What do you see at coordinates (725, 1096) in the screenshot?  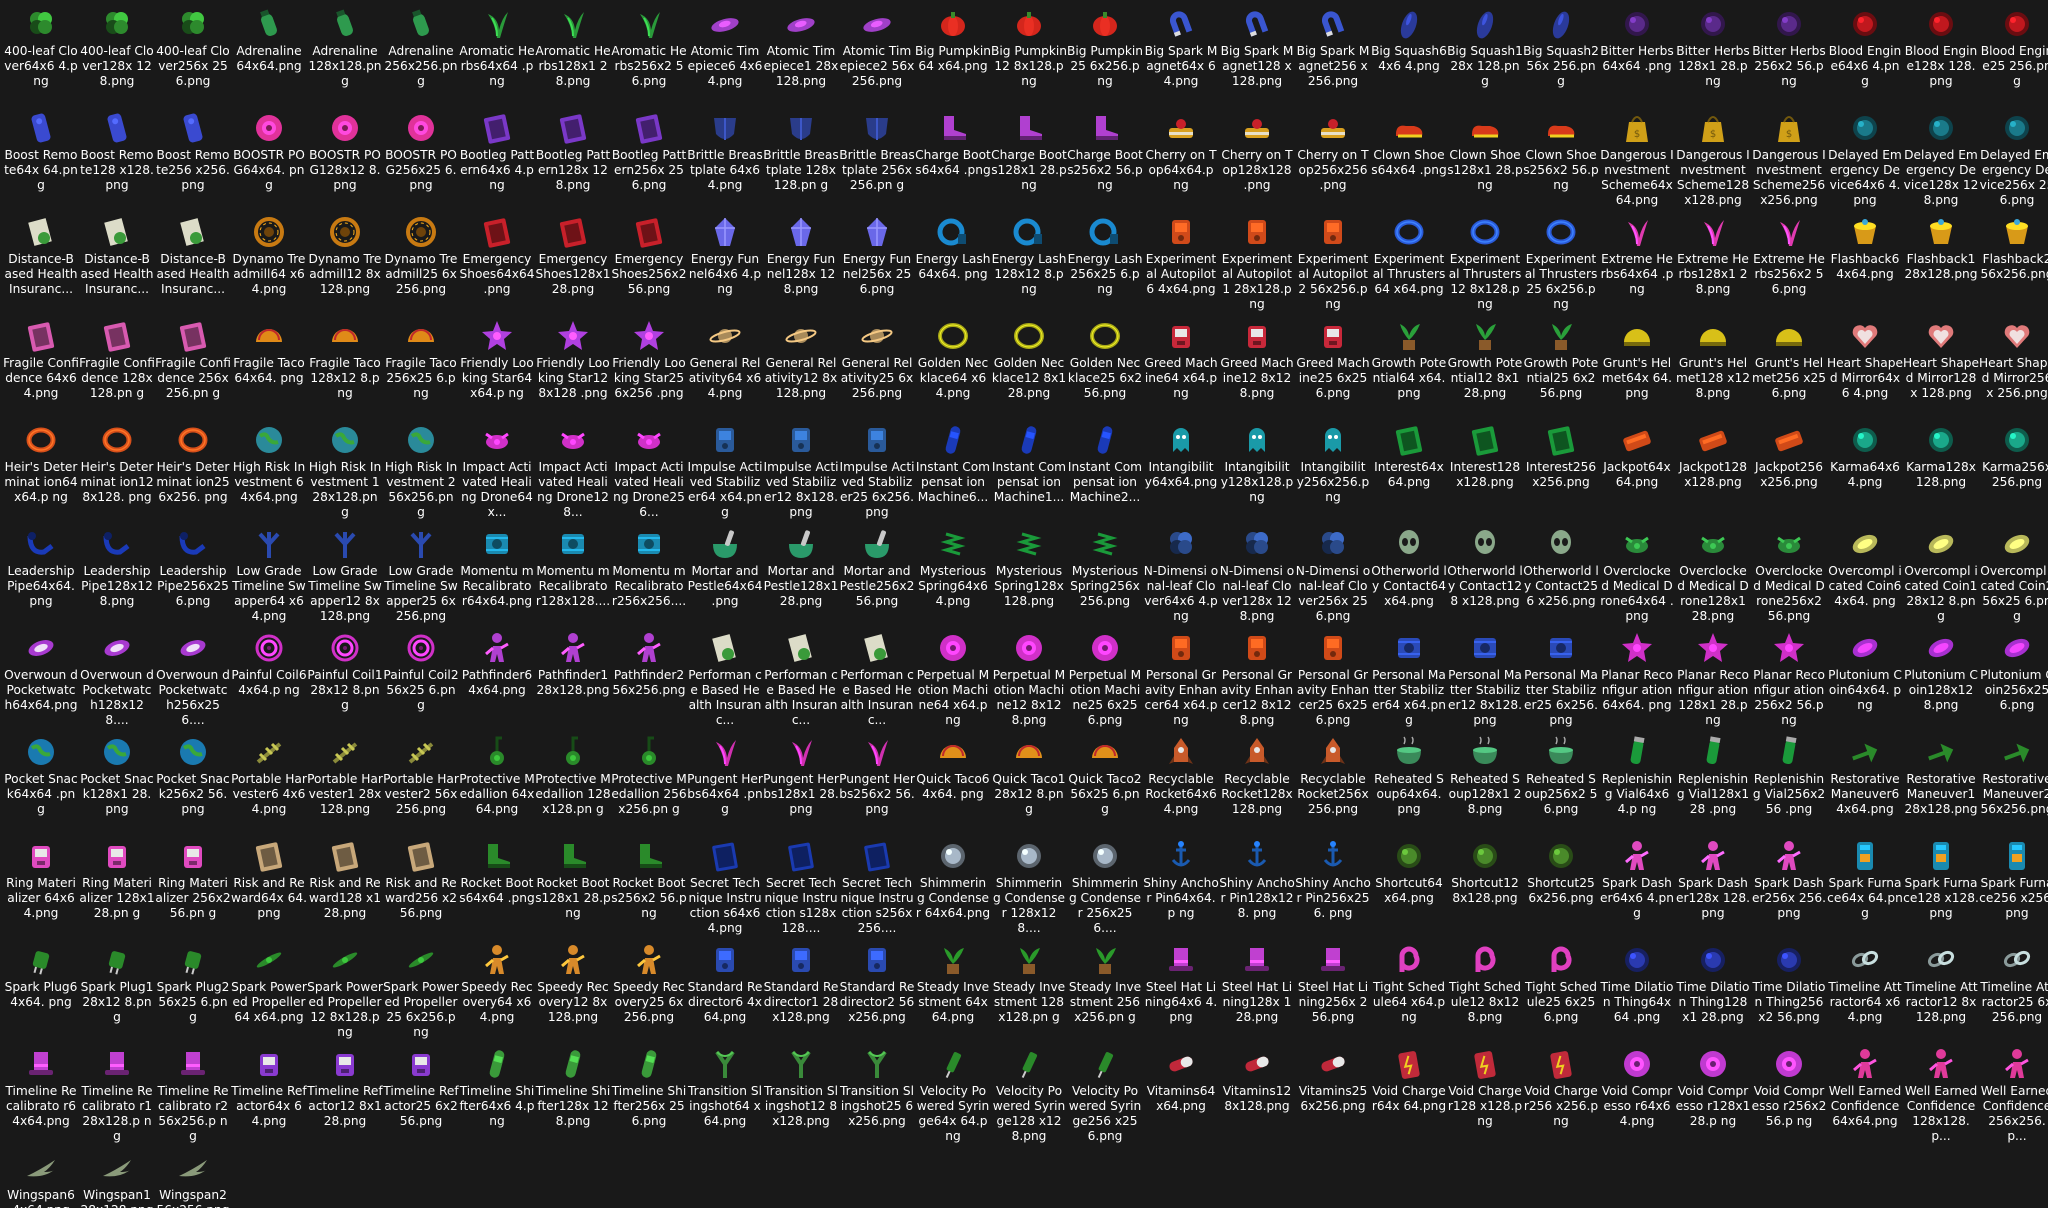 I see `file-item: Transition Slingshot64 x64.png` at bounding box center [725, 1096].